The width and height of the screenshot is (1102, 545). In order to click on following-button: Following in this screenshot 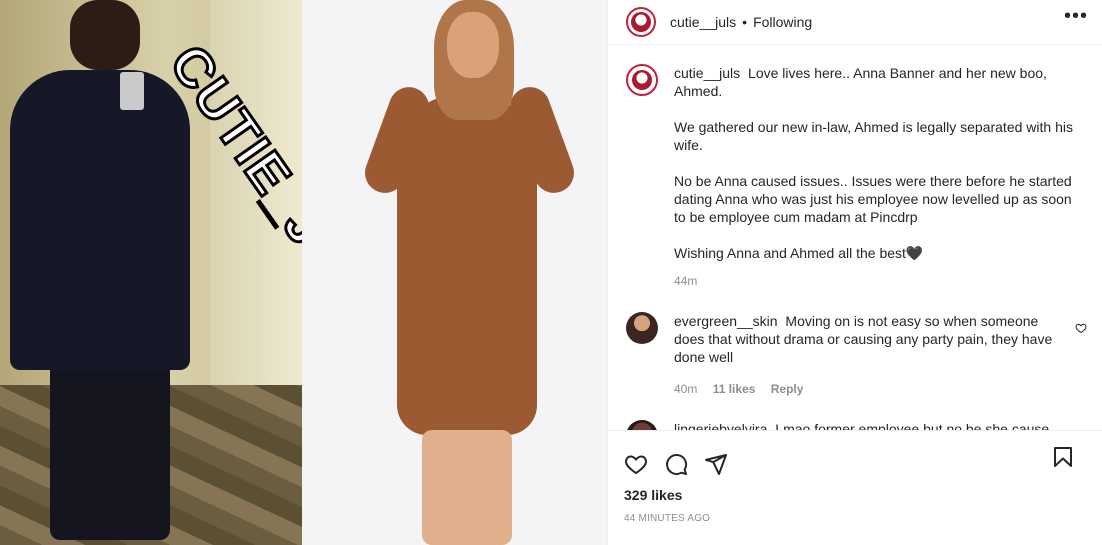, I will do `click(782, 22)`.